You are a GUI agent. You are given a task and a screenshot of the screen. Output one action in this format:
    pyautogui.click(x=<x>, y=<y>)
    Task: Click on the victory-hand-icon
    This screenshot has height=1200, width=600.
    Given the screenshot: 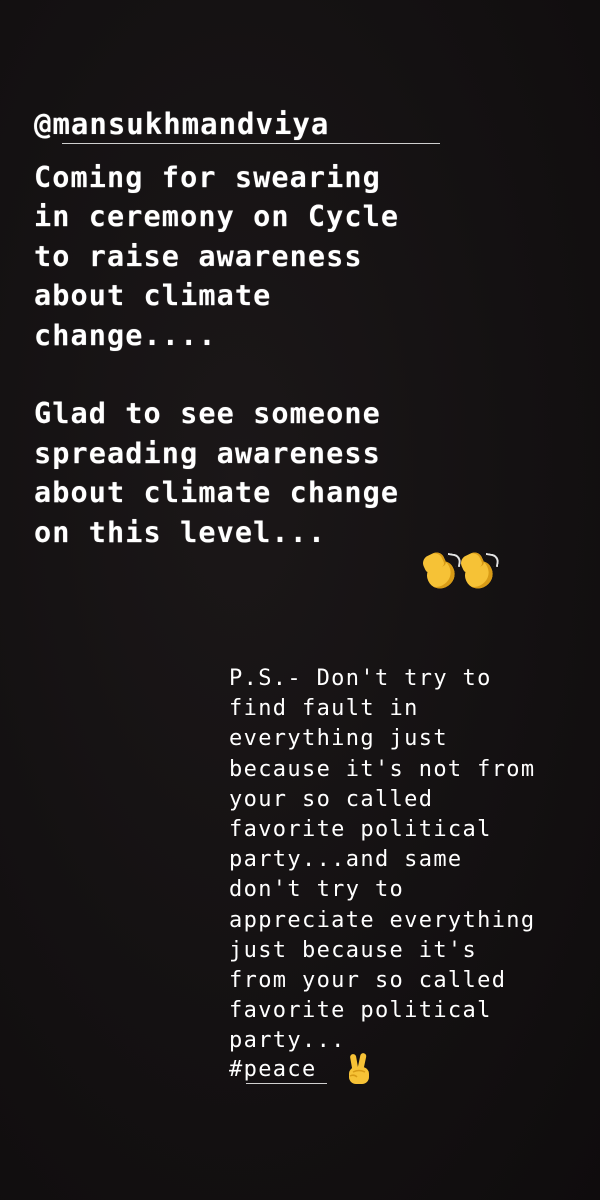 What is the action you would take?
    pyautogui.click(x=359, y=1068)
    